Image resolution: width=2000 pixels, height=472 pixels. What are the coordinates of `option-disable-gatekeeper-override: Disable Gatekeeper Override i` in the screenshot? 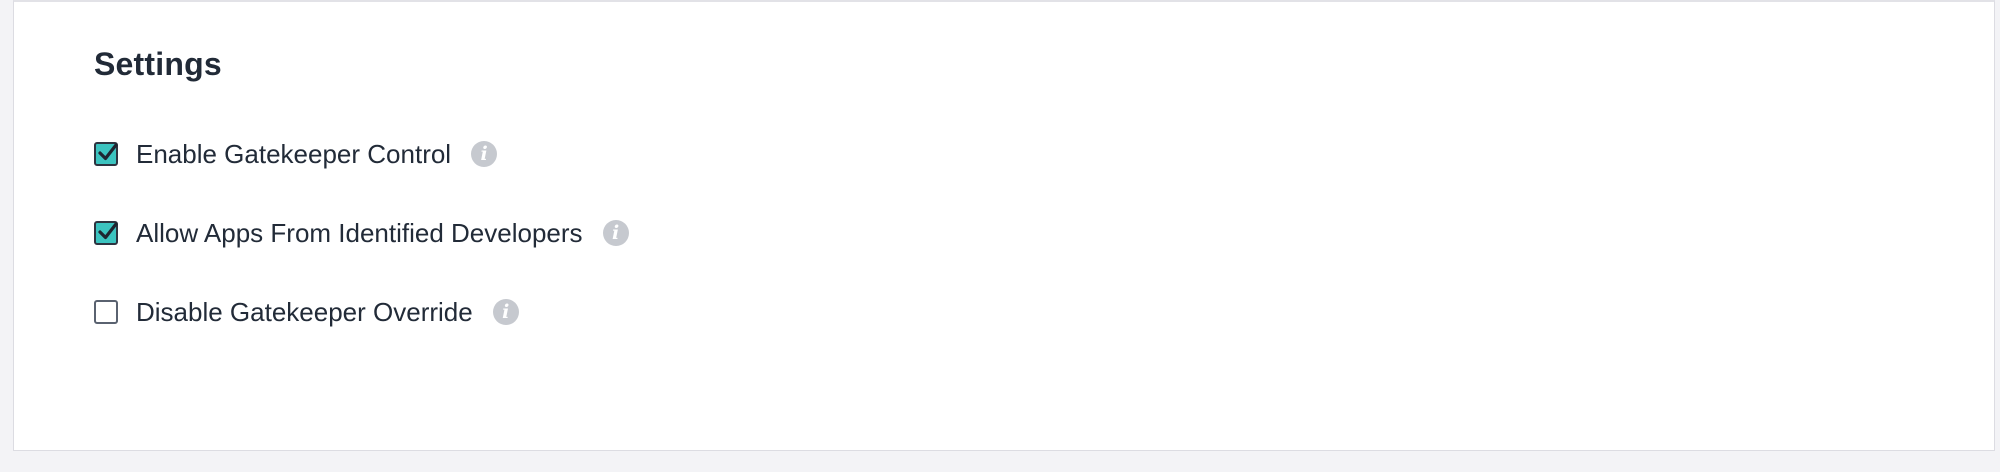 It's located at (306, 312).